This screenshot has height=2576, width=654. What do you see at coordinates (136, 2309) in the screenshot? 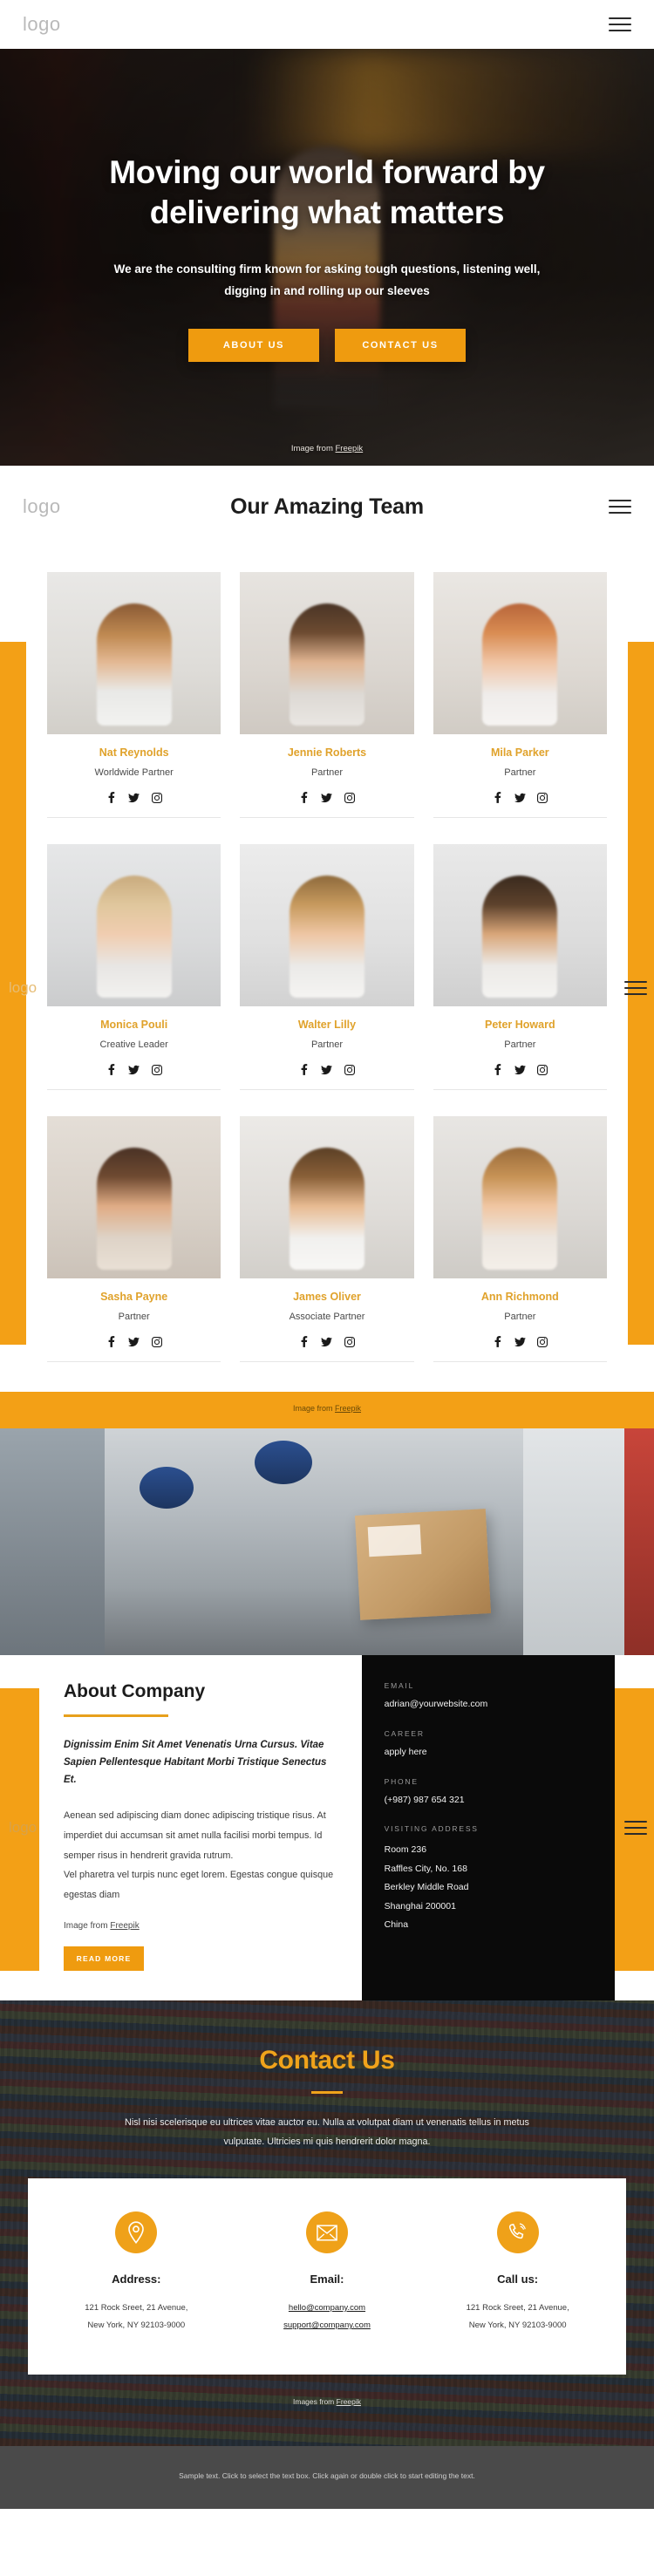
I see `contact-line: 121 Rock Sreet, 21 Avenue,` at bounding box center [136, 2309].